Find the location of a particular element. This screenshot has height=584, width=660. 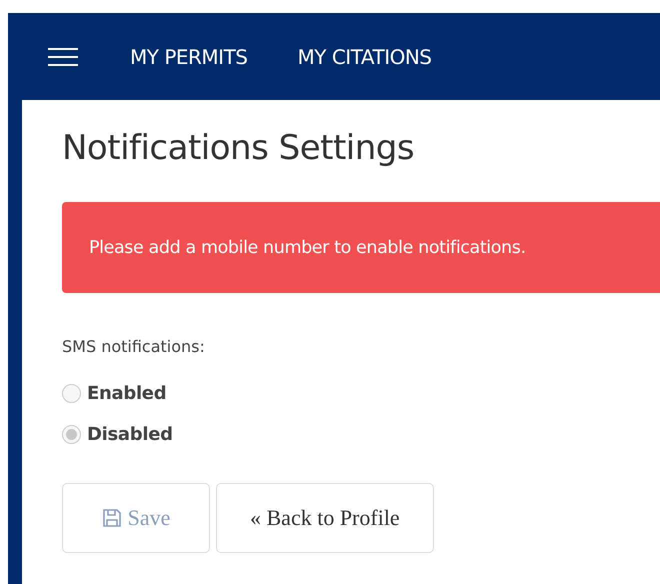

alert-message: Please add a mobile number to enable notifications. is located at coordinates (361, 247).